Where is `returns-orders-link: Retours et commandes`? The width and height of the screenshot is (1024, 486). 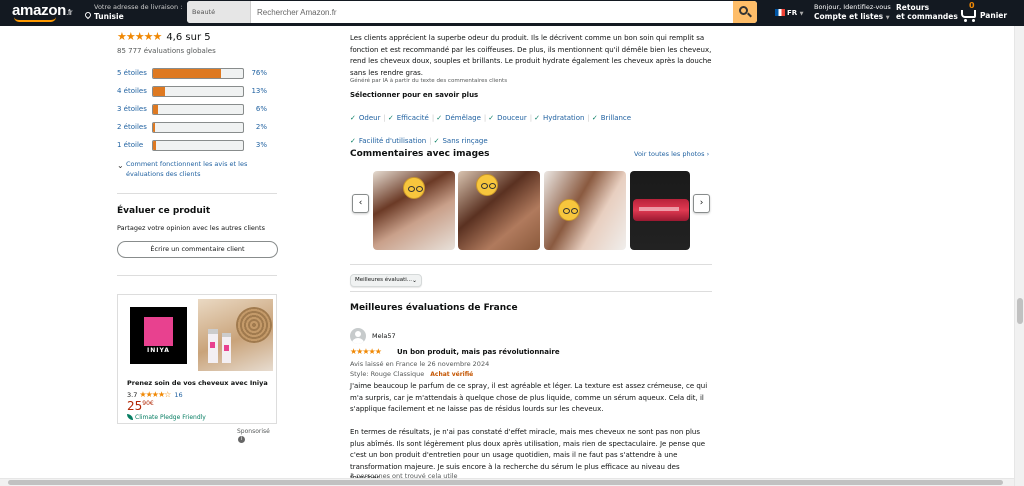
returns-orders-link: Retours et commandes is located at coordinates (927, 12).